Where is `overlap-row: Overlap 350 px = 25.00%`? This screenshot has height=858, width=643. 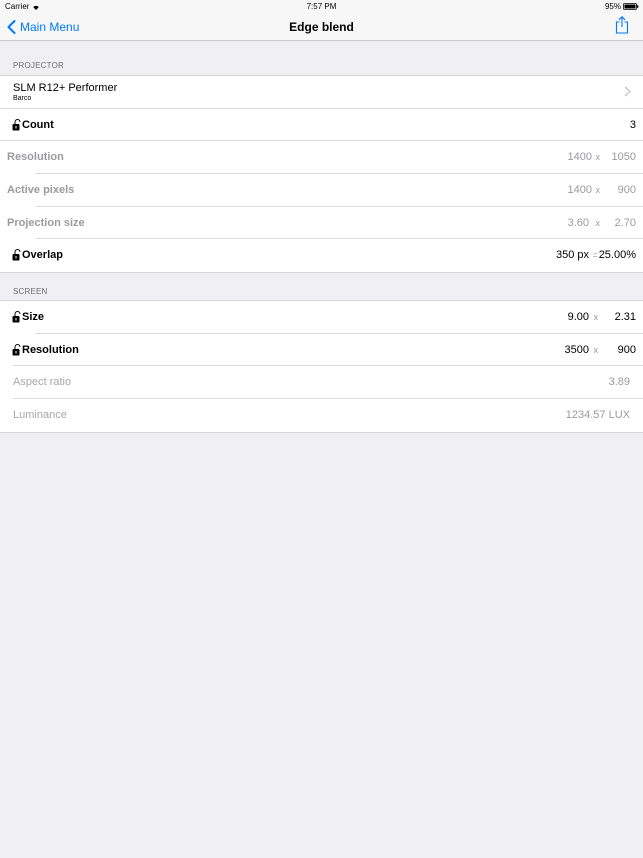 overlap-row: Overlap 350 px = 25.00% is located at coordinates (321, 255).